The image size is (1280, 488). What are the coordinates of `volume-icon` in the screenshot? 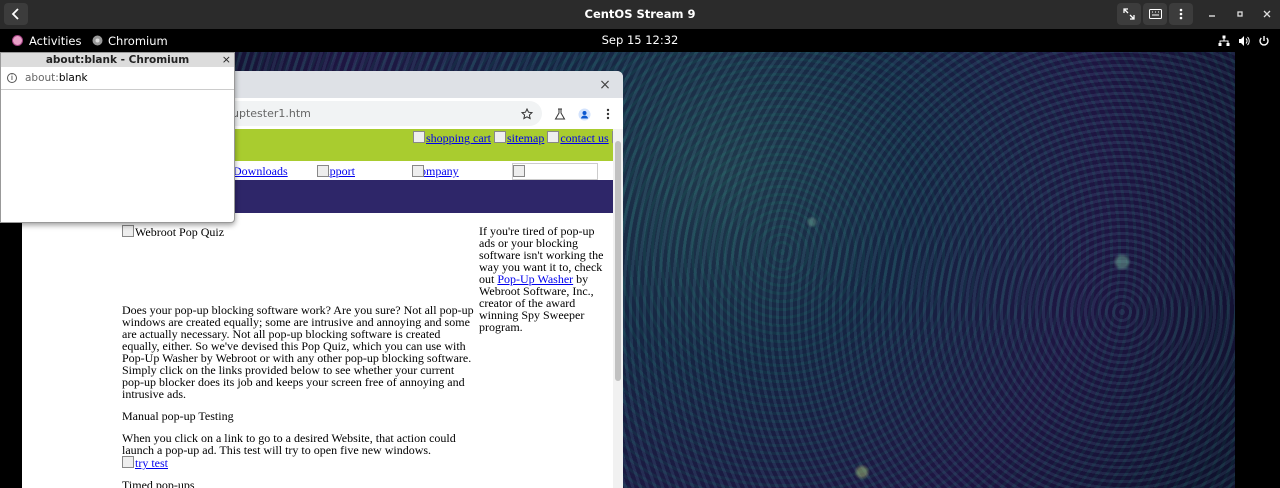 It's located at (1244, 40).